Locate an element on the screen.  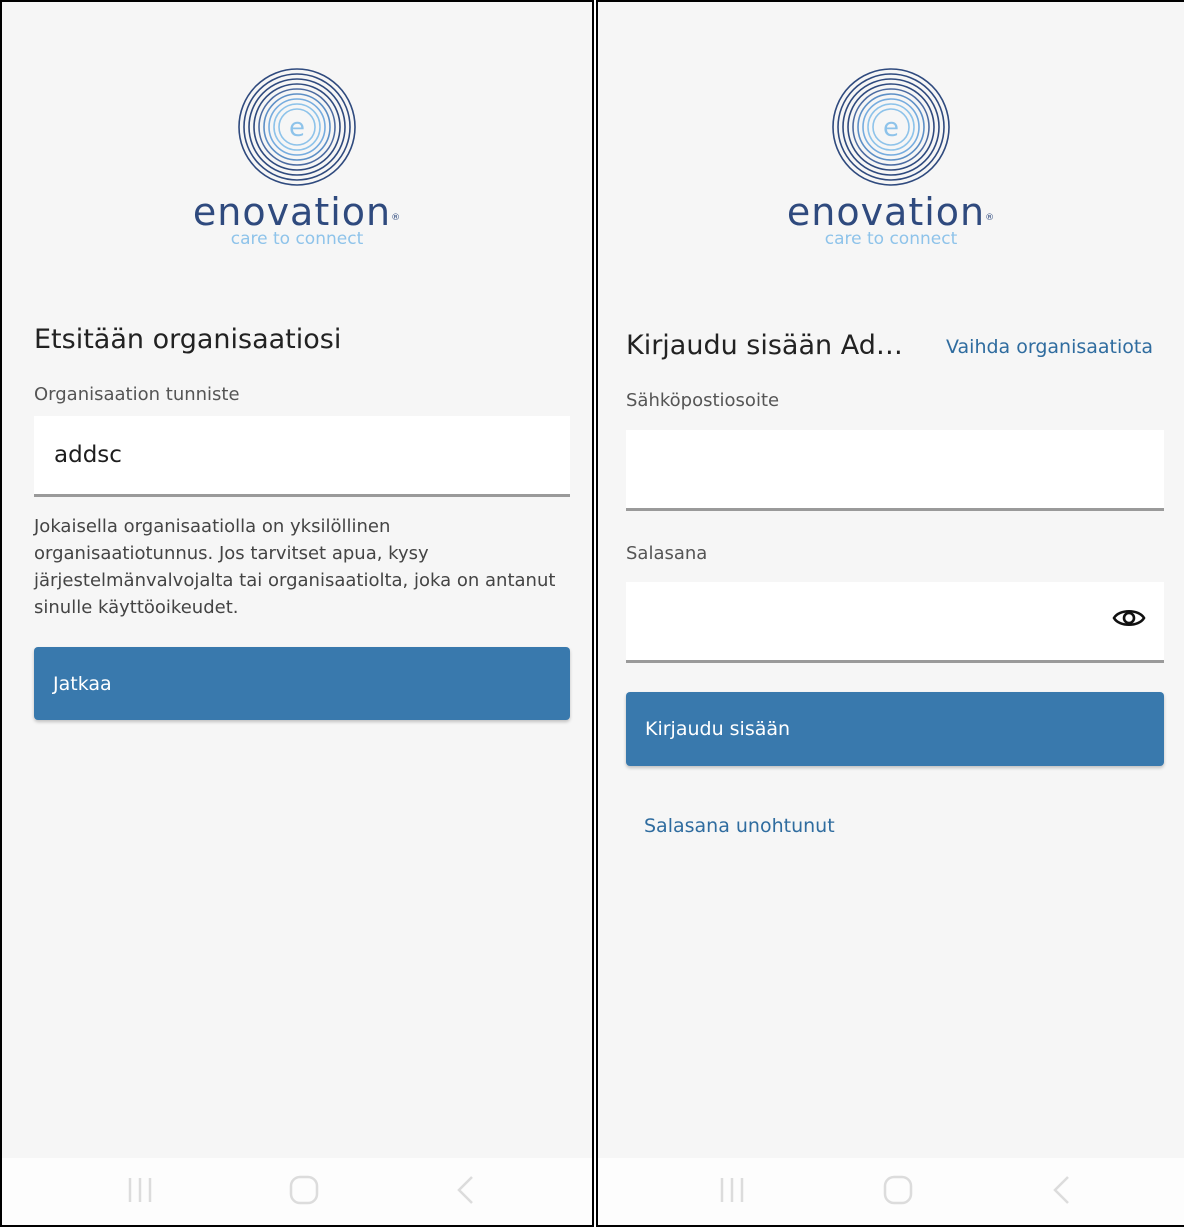
show-password-eye-icon is located at coordinates (1129, 618).